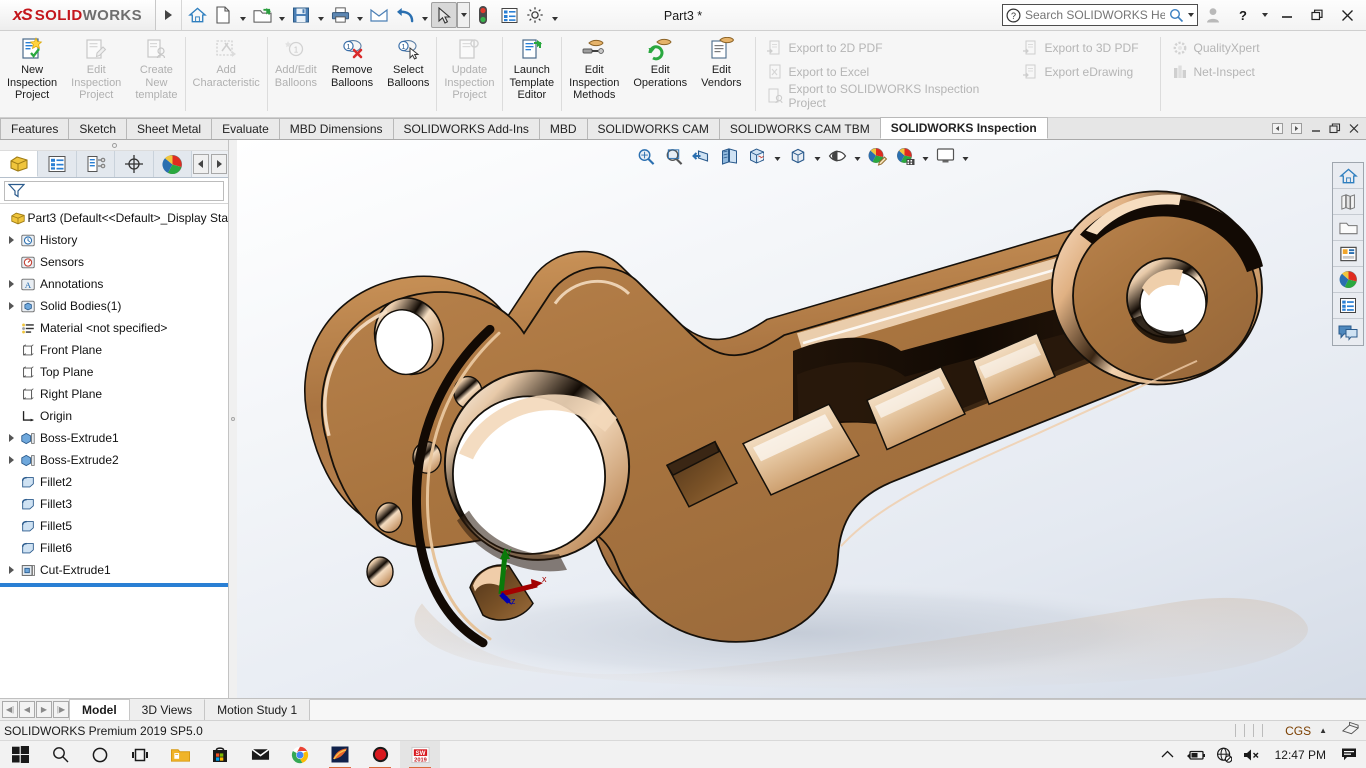  What do you see at coordinates (1315, 128) in the screenshot?
I see `doc-minimize-button` at bounding box center [1315, 128].